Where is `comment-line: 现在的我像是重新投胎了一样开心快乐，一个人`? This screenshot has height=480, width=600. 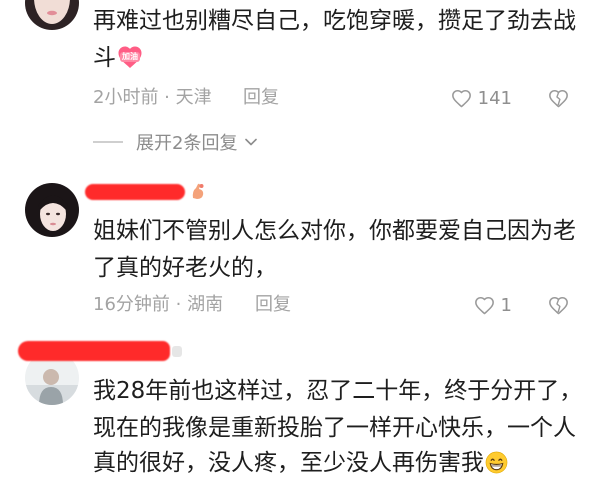
comment-line: 现在的我像是重新投胎了一样开心快乐，一个人 is located at coordinates (334, 428).